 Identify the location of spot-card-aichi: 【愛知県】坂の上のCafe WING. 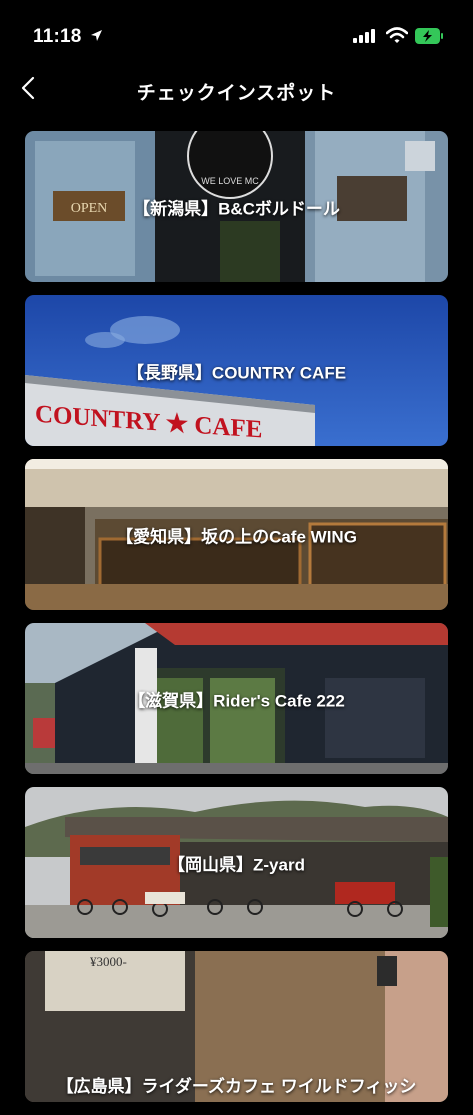
(236, 534).